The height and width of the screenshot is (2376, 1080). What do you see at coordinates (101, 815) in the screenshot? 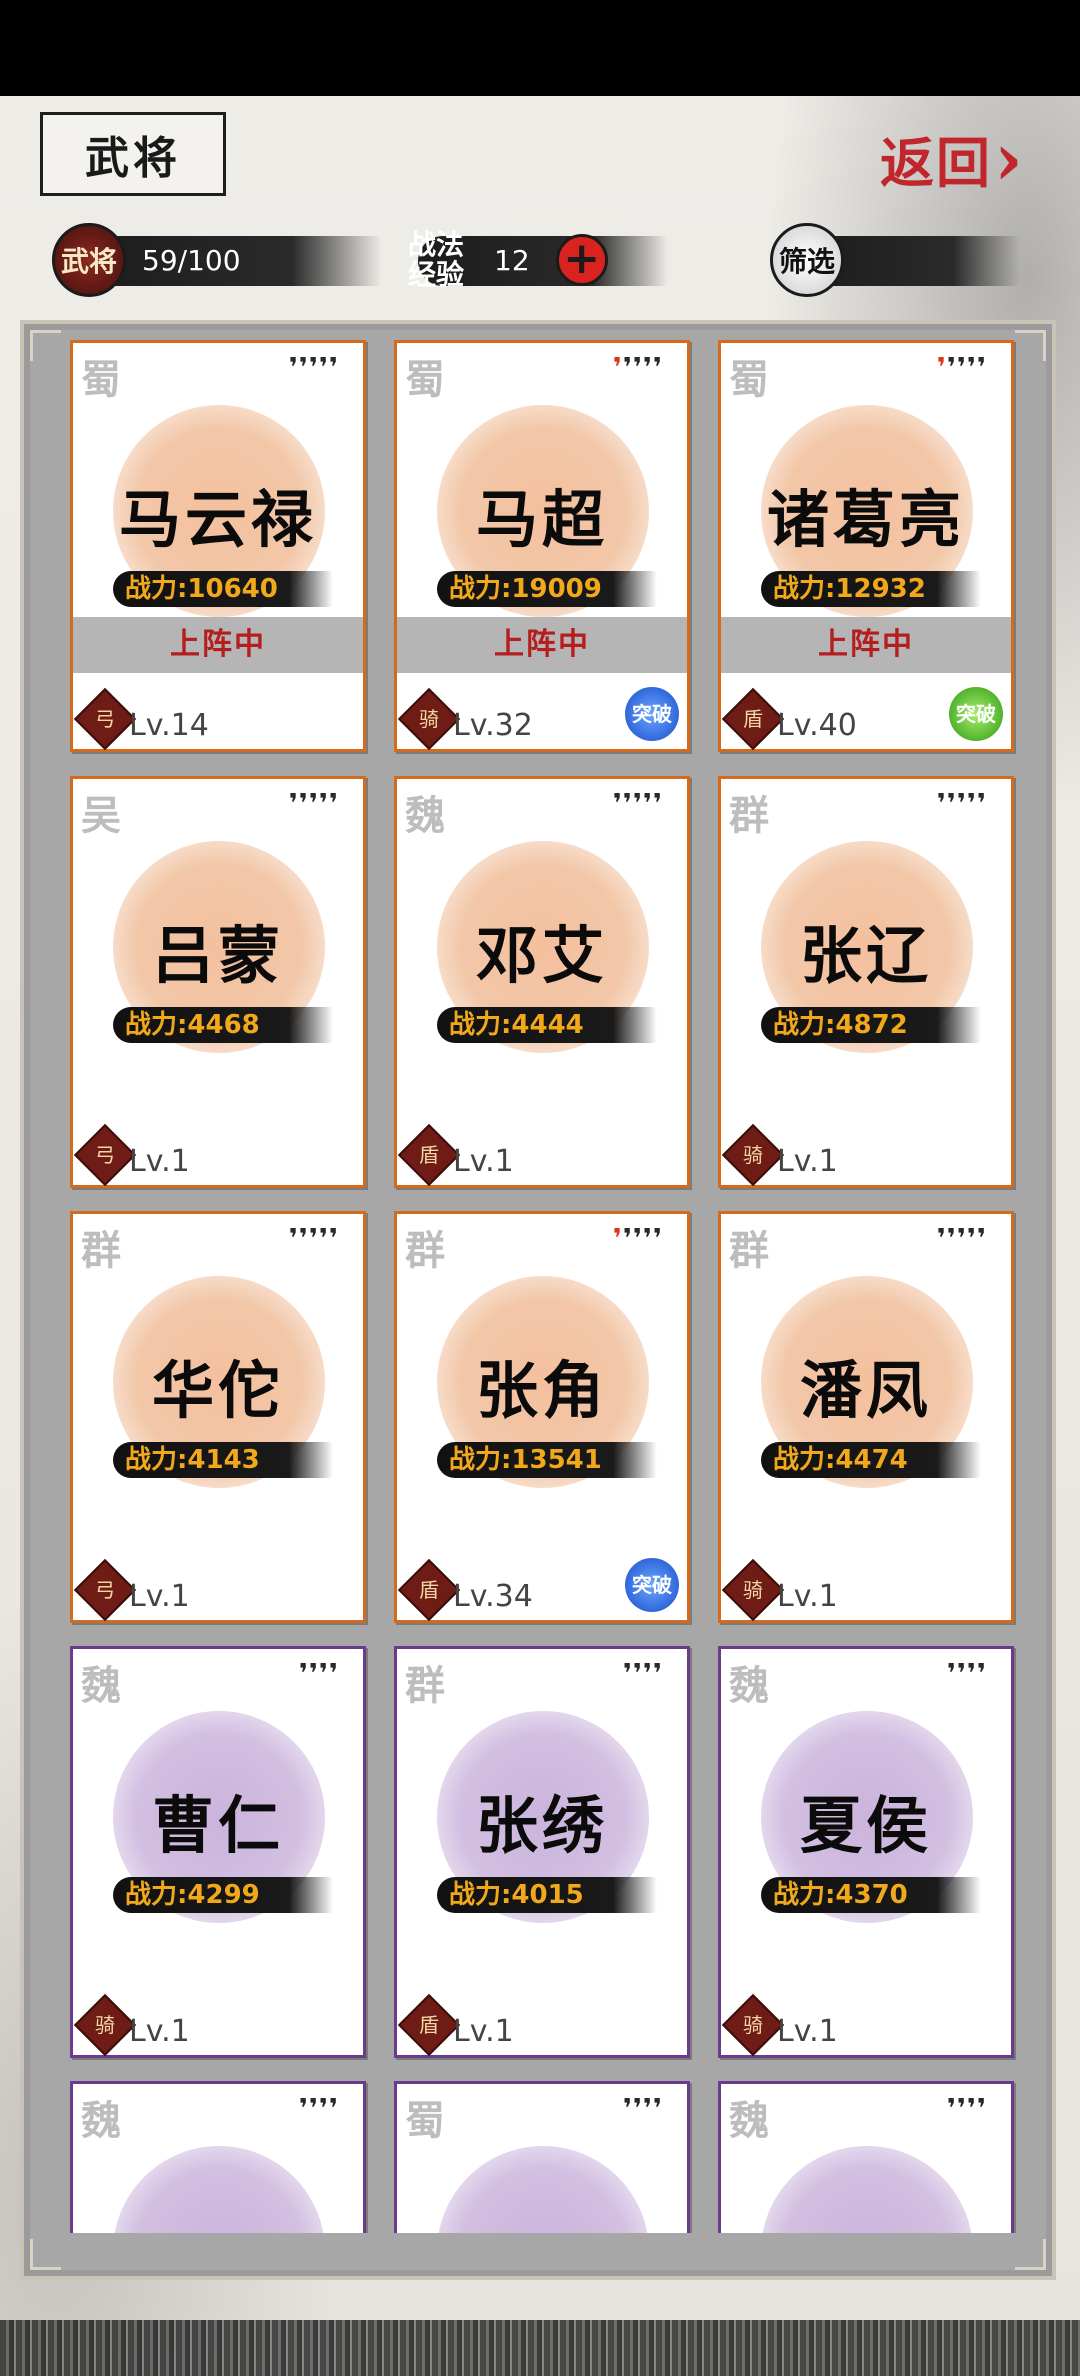
I see `faction-label: 吴` at bounding box center [101, 815].